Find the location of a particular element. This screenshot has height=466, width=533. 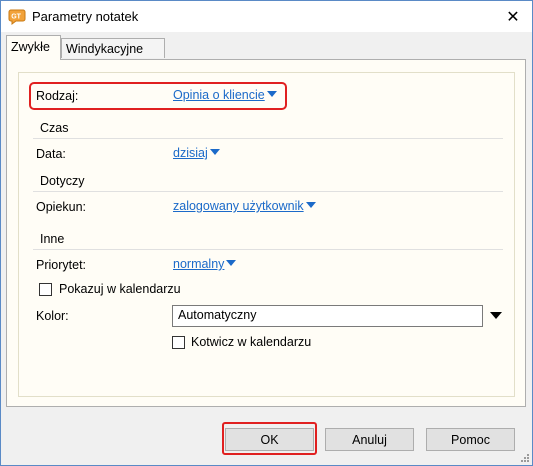

section-czas: Czas is located at coordinates (54, 128).